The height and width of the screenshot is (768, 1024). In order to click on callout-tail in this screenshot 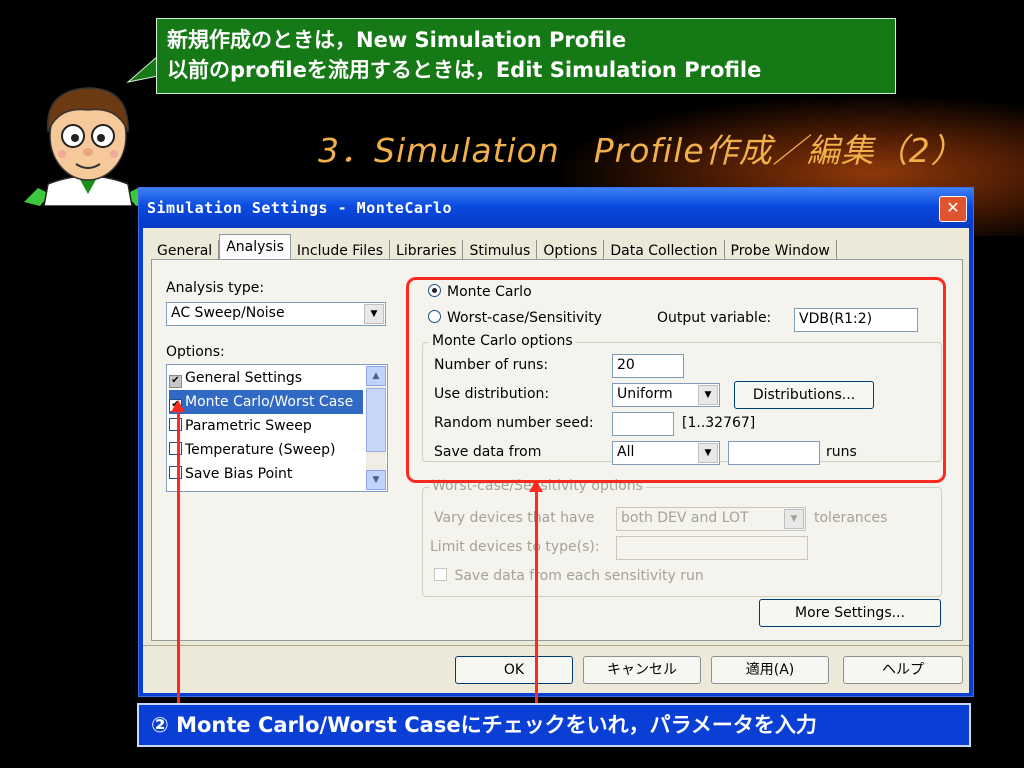, I will do `click(142, 68)`.